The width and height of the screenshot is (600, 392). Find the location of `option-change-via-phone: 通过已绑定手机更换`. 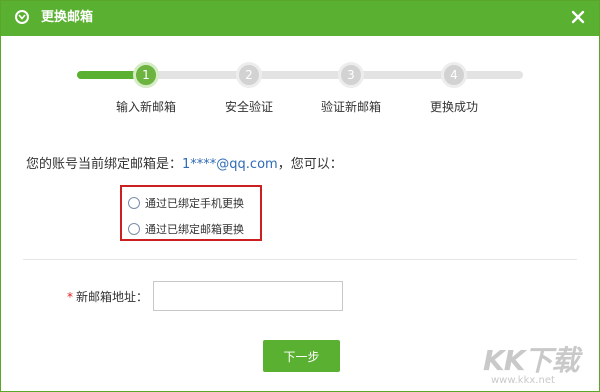

option-change-via-phone: 通过已绑定手机更换 is located at coordinates (186, 204).